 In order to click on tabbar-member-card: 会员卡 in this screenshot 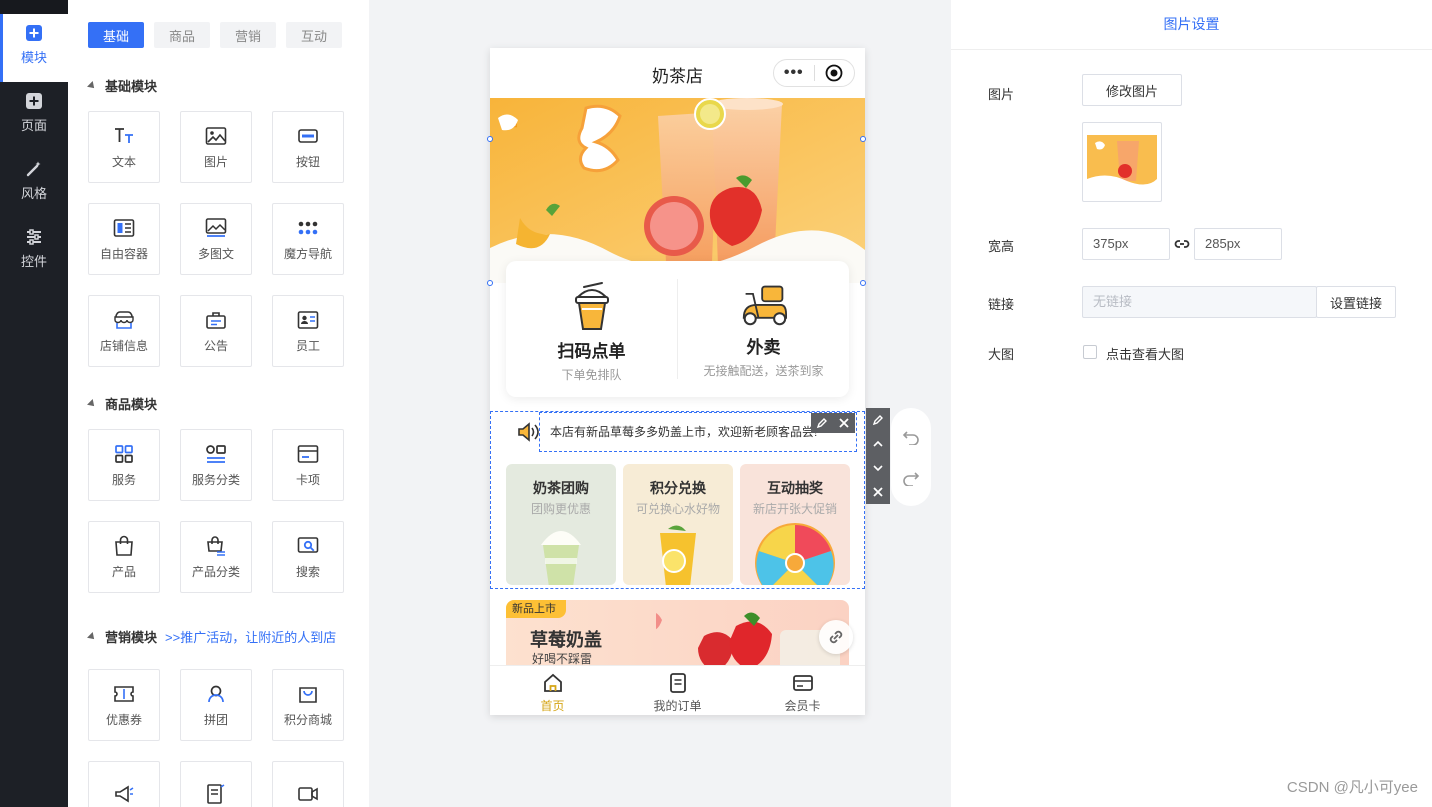, I will do `click(802, 690)`.